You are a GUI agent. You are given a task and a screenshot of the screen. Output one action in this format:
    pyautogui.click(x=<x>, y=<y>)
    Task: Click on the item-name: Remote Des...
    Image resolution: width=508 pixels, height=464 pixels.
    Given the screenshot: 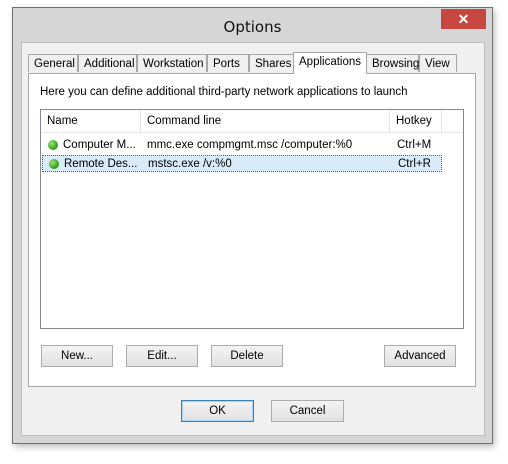 What is the action you would take?
    pyautogui.click(x=101, y=164)
    